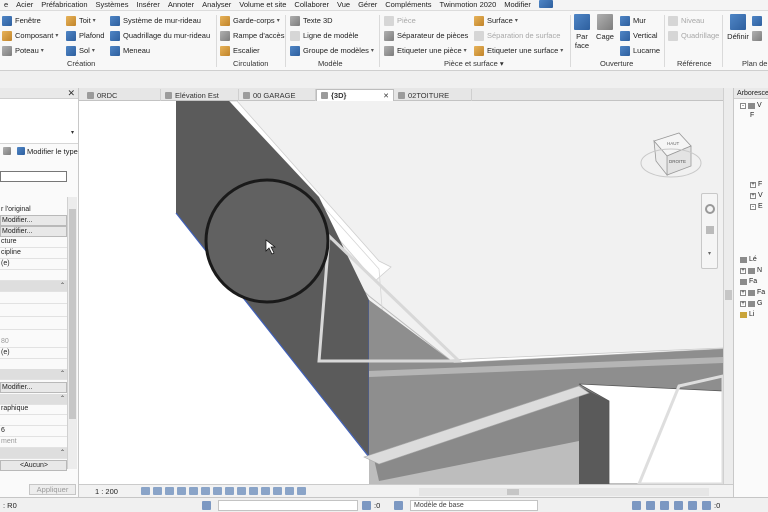 The height and width of the screenshot is (512, 768). What do you see at coordinates (636, 505) in the screenshot?
I see `selection-filter-icon` at bounding box center [636, 505].